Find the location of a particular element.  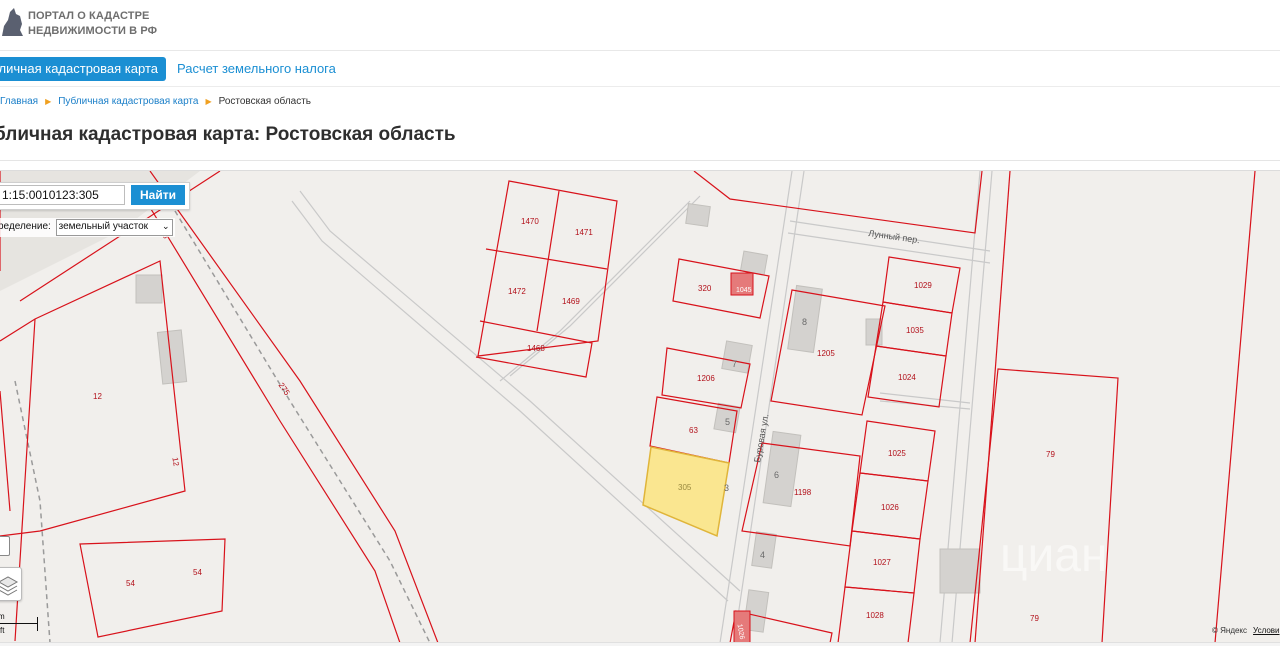

breadcrumb-current: Ростовская область is located at coordinates (265, 101).